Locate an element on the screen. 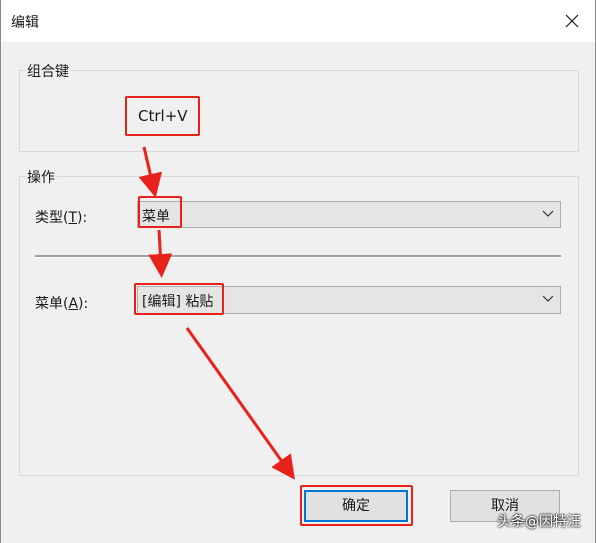 The height and width of the screenshot is (543, 596). arrow-hotkey-to-type is located at coordinates (150, 172).